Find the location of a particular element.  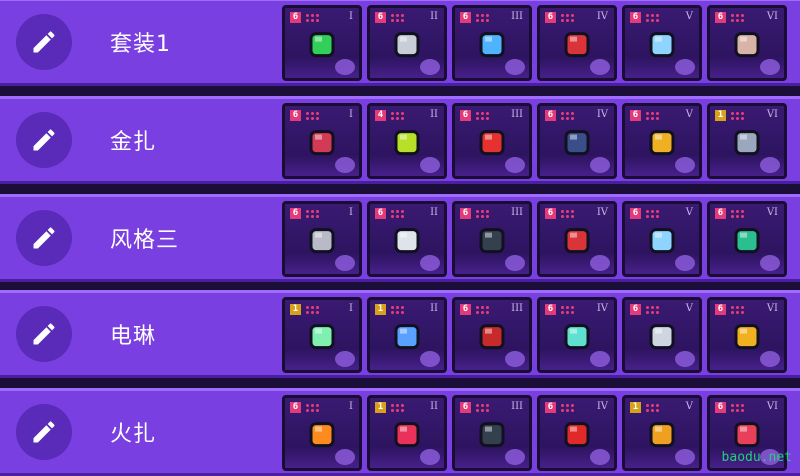

loadout-name: 风格三 is located at coordinates (144, 238).